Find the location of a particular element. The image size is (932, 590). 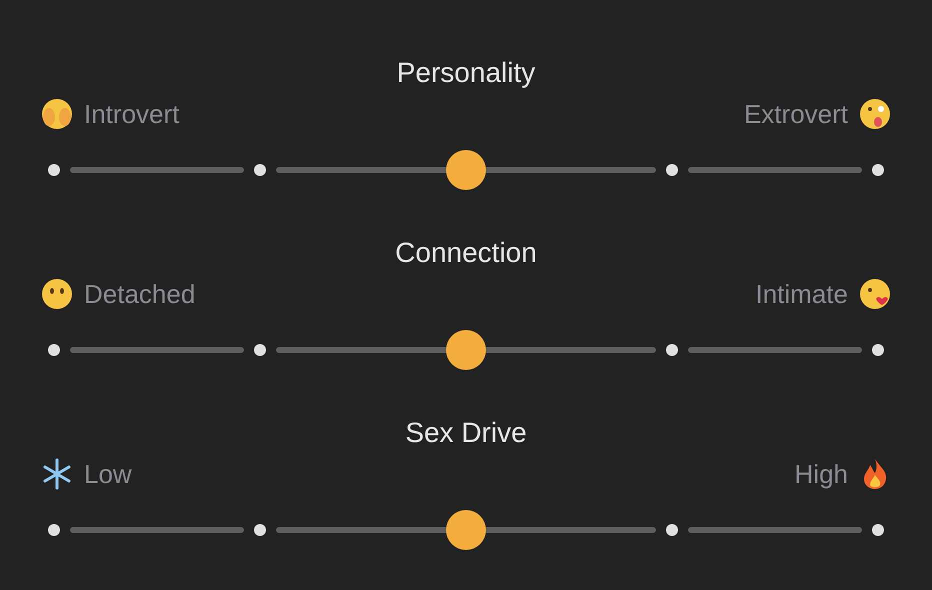

slider-title: Connection is located at coordinates (466, 253).